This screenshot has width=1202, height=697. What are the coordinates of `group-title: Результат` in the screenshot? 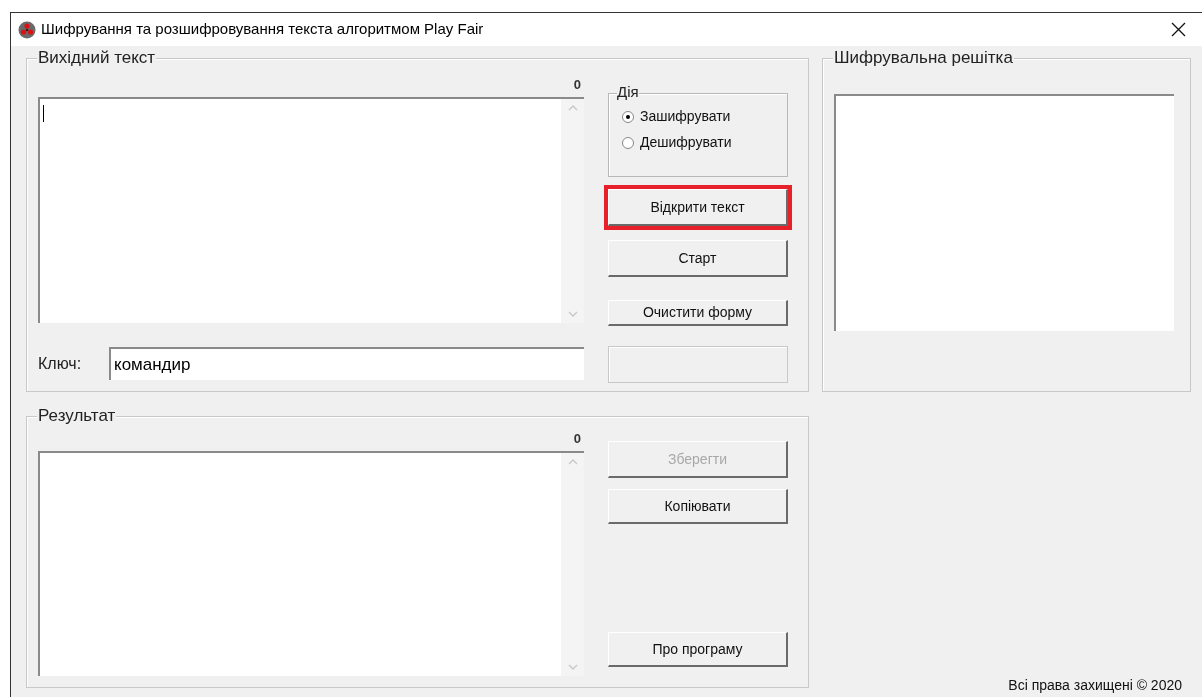 It's located at (77, 416).